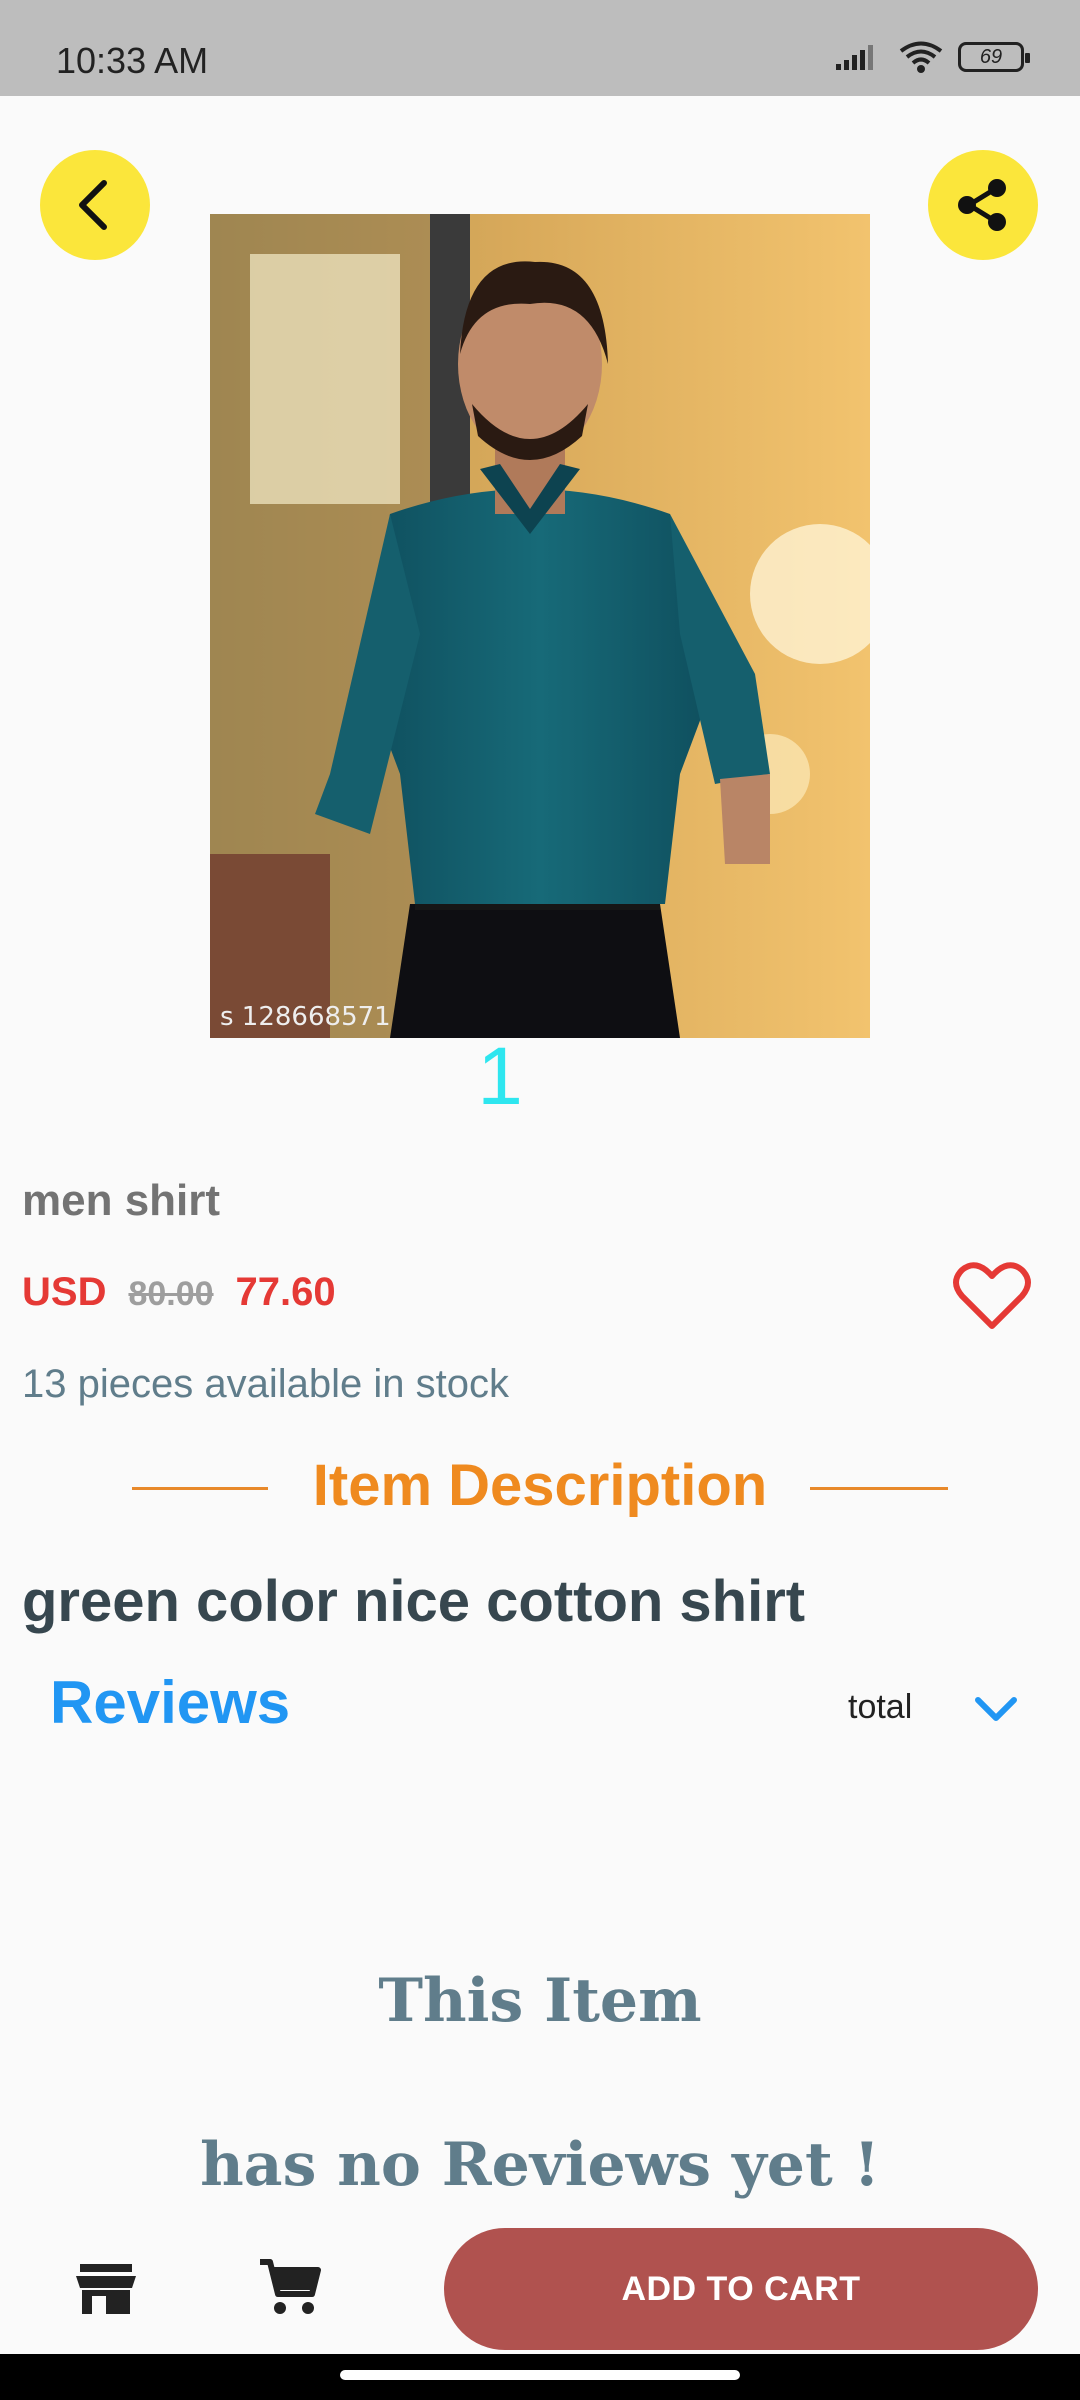  What do you see at coordinates (540, 2001) in the screenshot?
I see `empty-reviews-line1: This Item` at bounding box center [540, 2001].